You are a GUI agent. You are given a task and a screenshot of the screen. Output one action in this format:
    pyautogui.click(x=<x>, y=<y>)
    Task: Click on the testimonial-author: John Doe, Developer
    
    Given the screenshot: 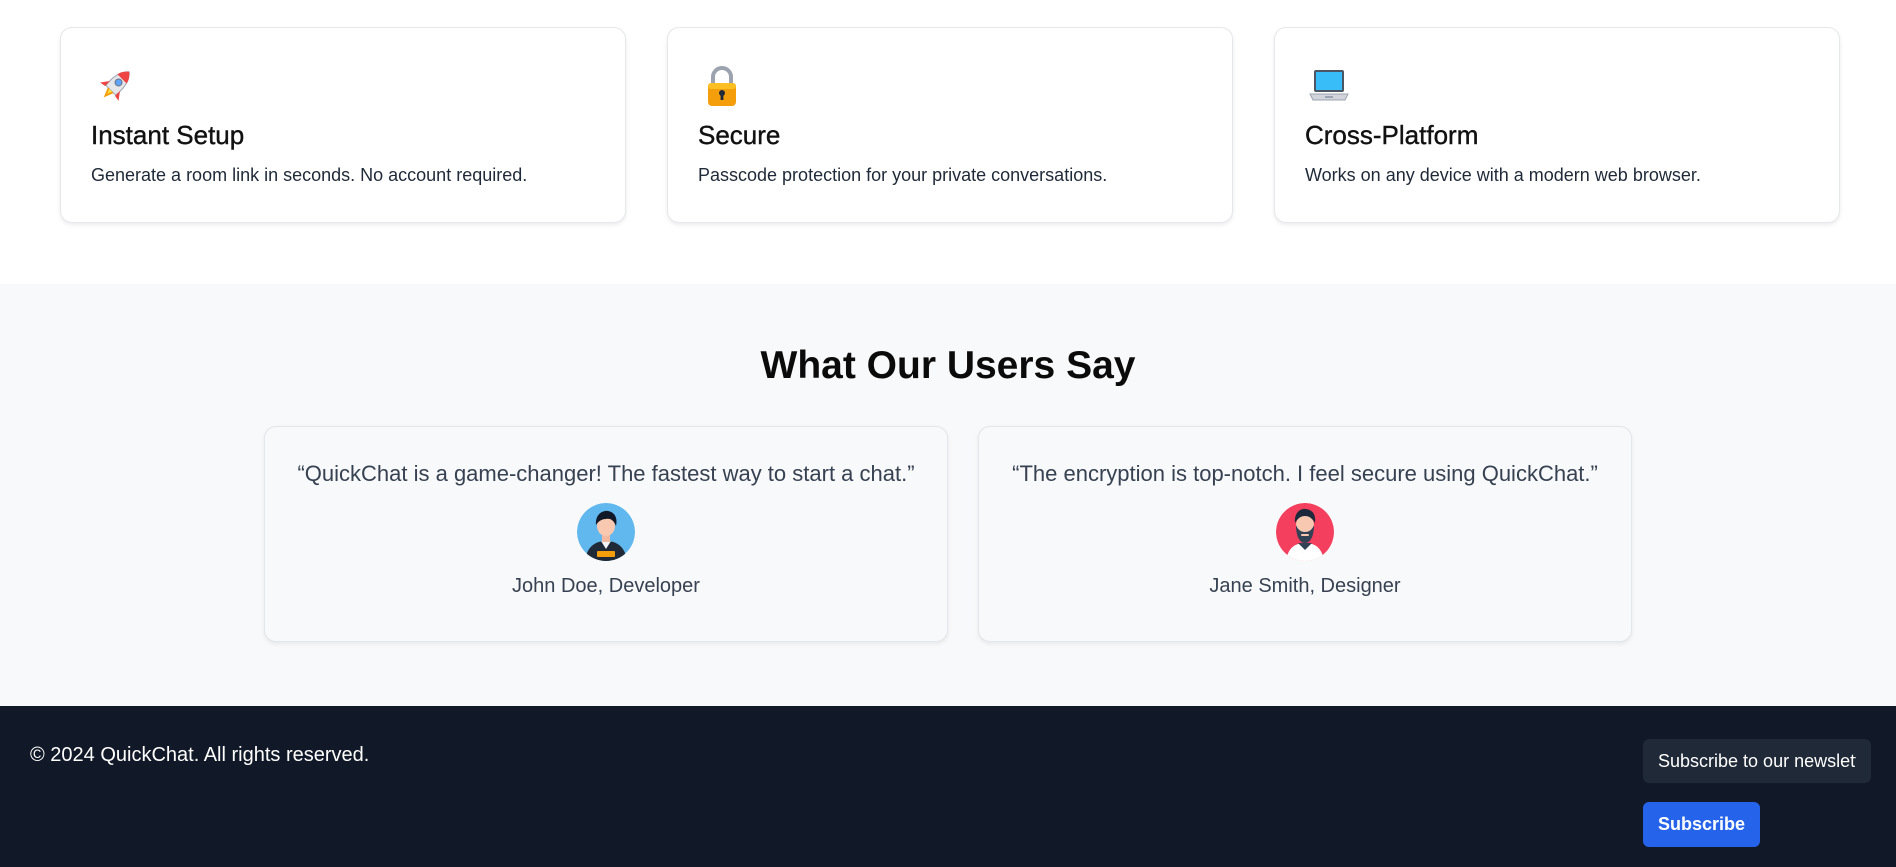 What is the action you would take?
    pyautogui.click(x=606, y=586)
    